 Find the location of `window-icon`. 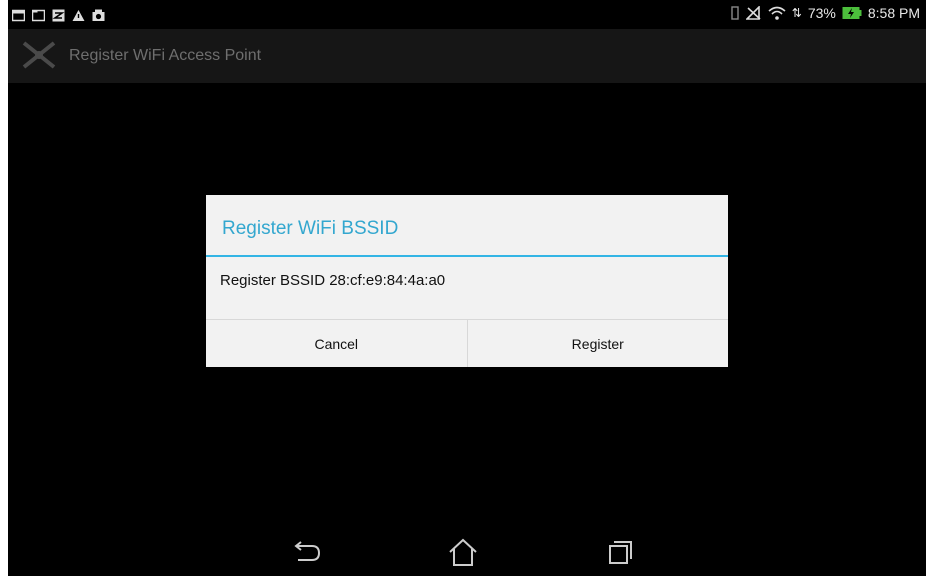

window-icon is located at coordinates (38, 15).